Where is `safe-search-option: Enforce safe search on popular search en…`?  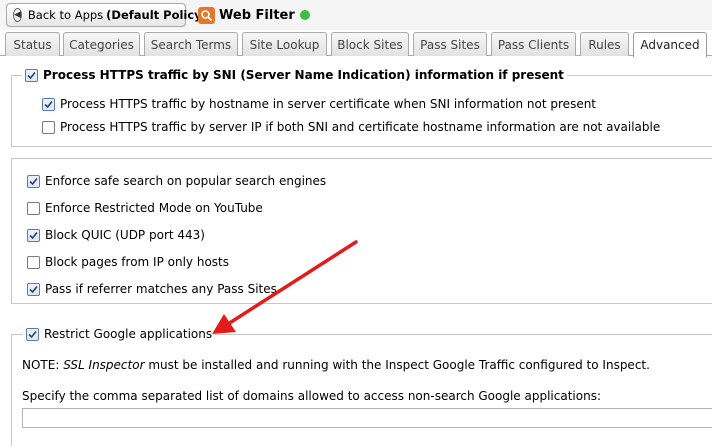
safe-search-option: Enforce safe search on popular search en… is located at coordinates (176, 181).